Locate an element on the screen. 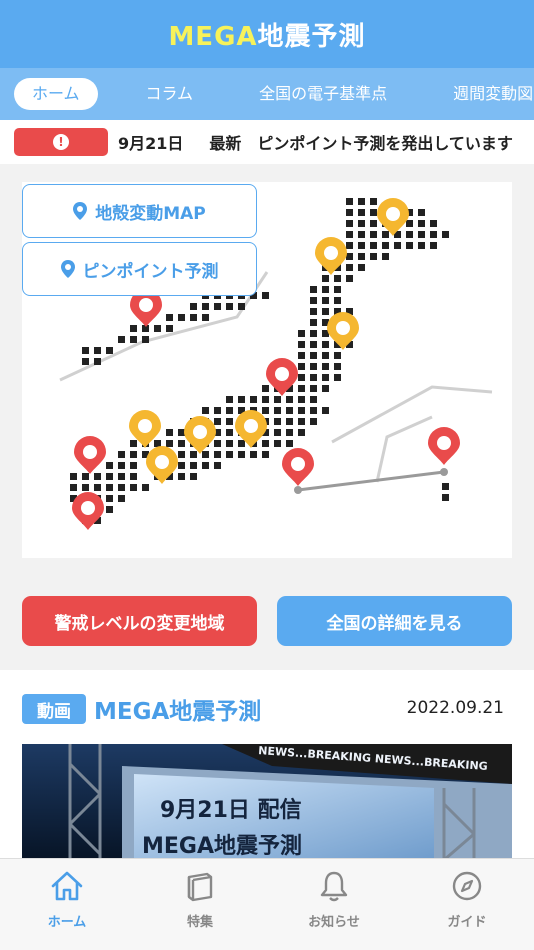 The height and width of the screenshot is (950, 534). tab-column: コラム is located at coordinates (170, 94).